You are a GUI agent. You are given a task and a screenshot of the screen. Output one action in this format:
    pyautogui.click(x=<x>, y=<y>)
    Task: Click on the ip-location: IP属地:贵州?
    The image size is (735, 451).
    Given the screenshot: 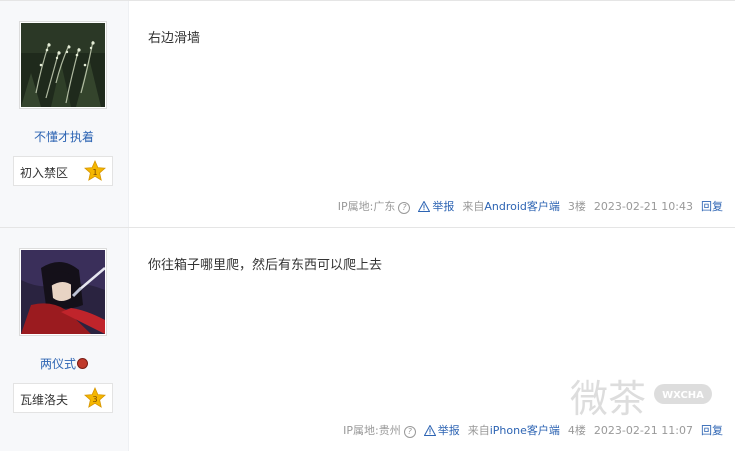 What is the action you would take?
    pyautogui.click(x=379, y=430)
    